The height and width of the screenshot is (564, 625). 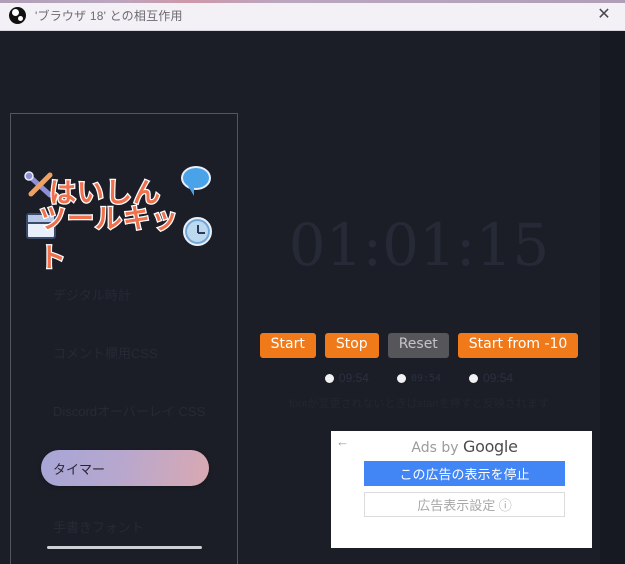 What do you see at coordinates (79, 469) in the screenshot?
I see `sidebar-item-label: タイマー` at bounding box center [79, 469].